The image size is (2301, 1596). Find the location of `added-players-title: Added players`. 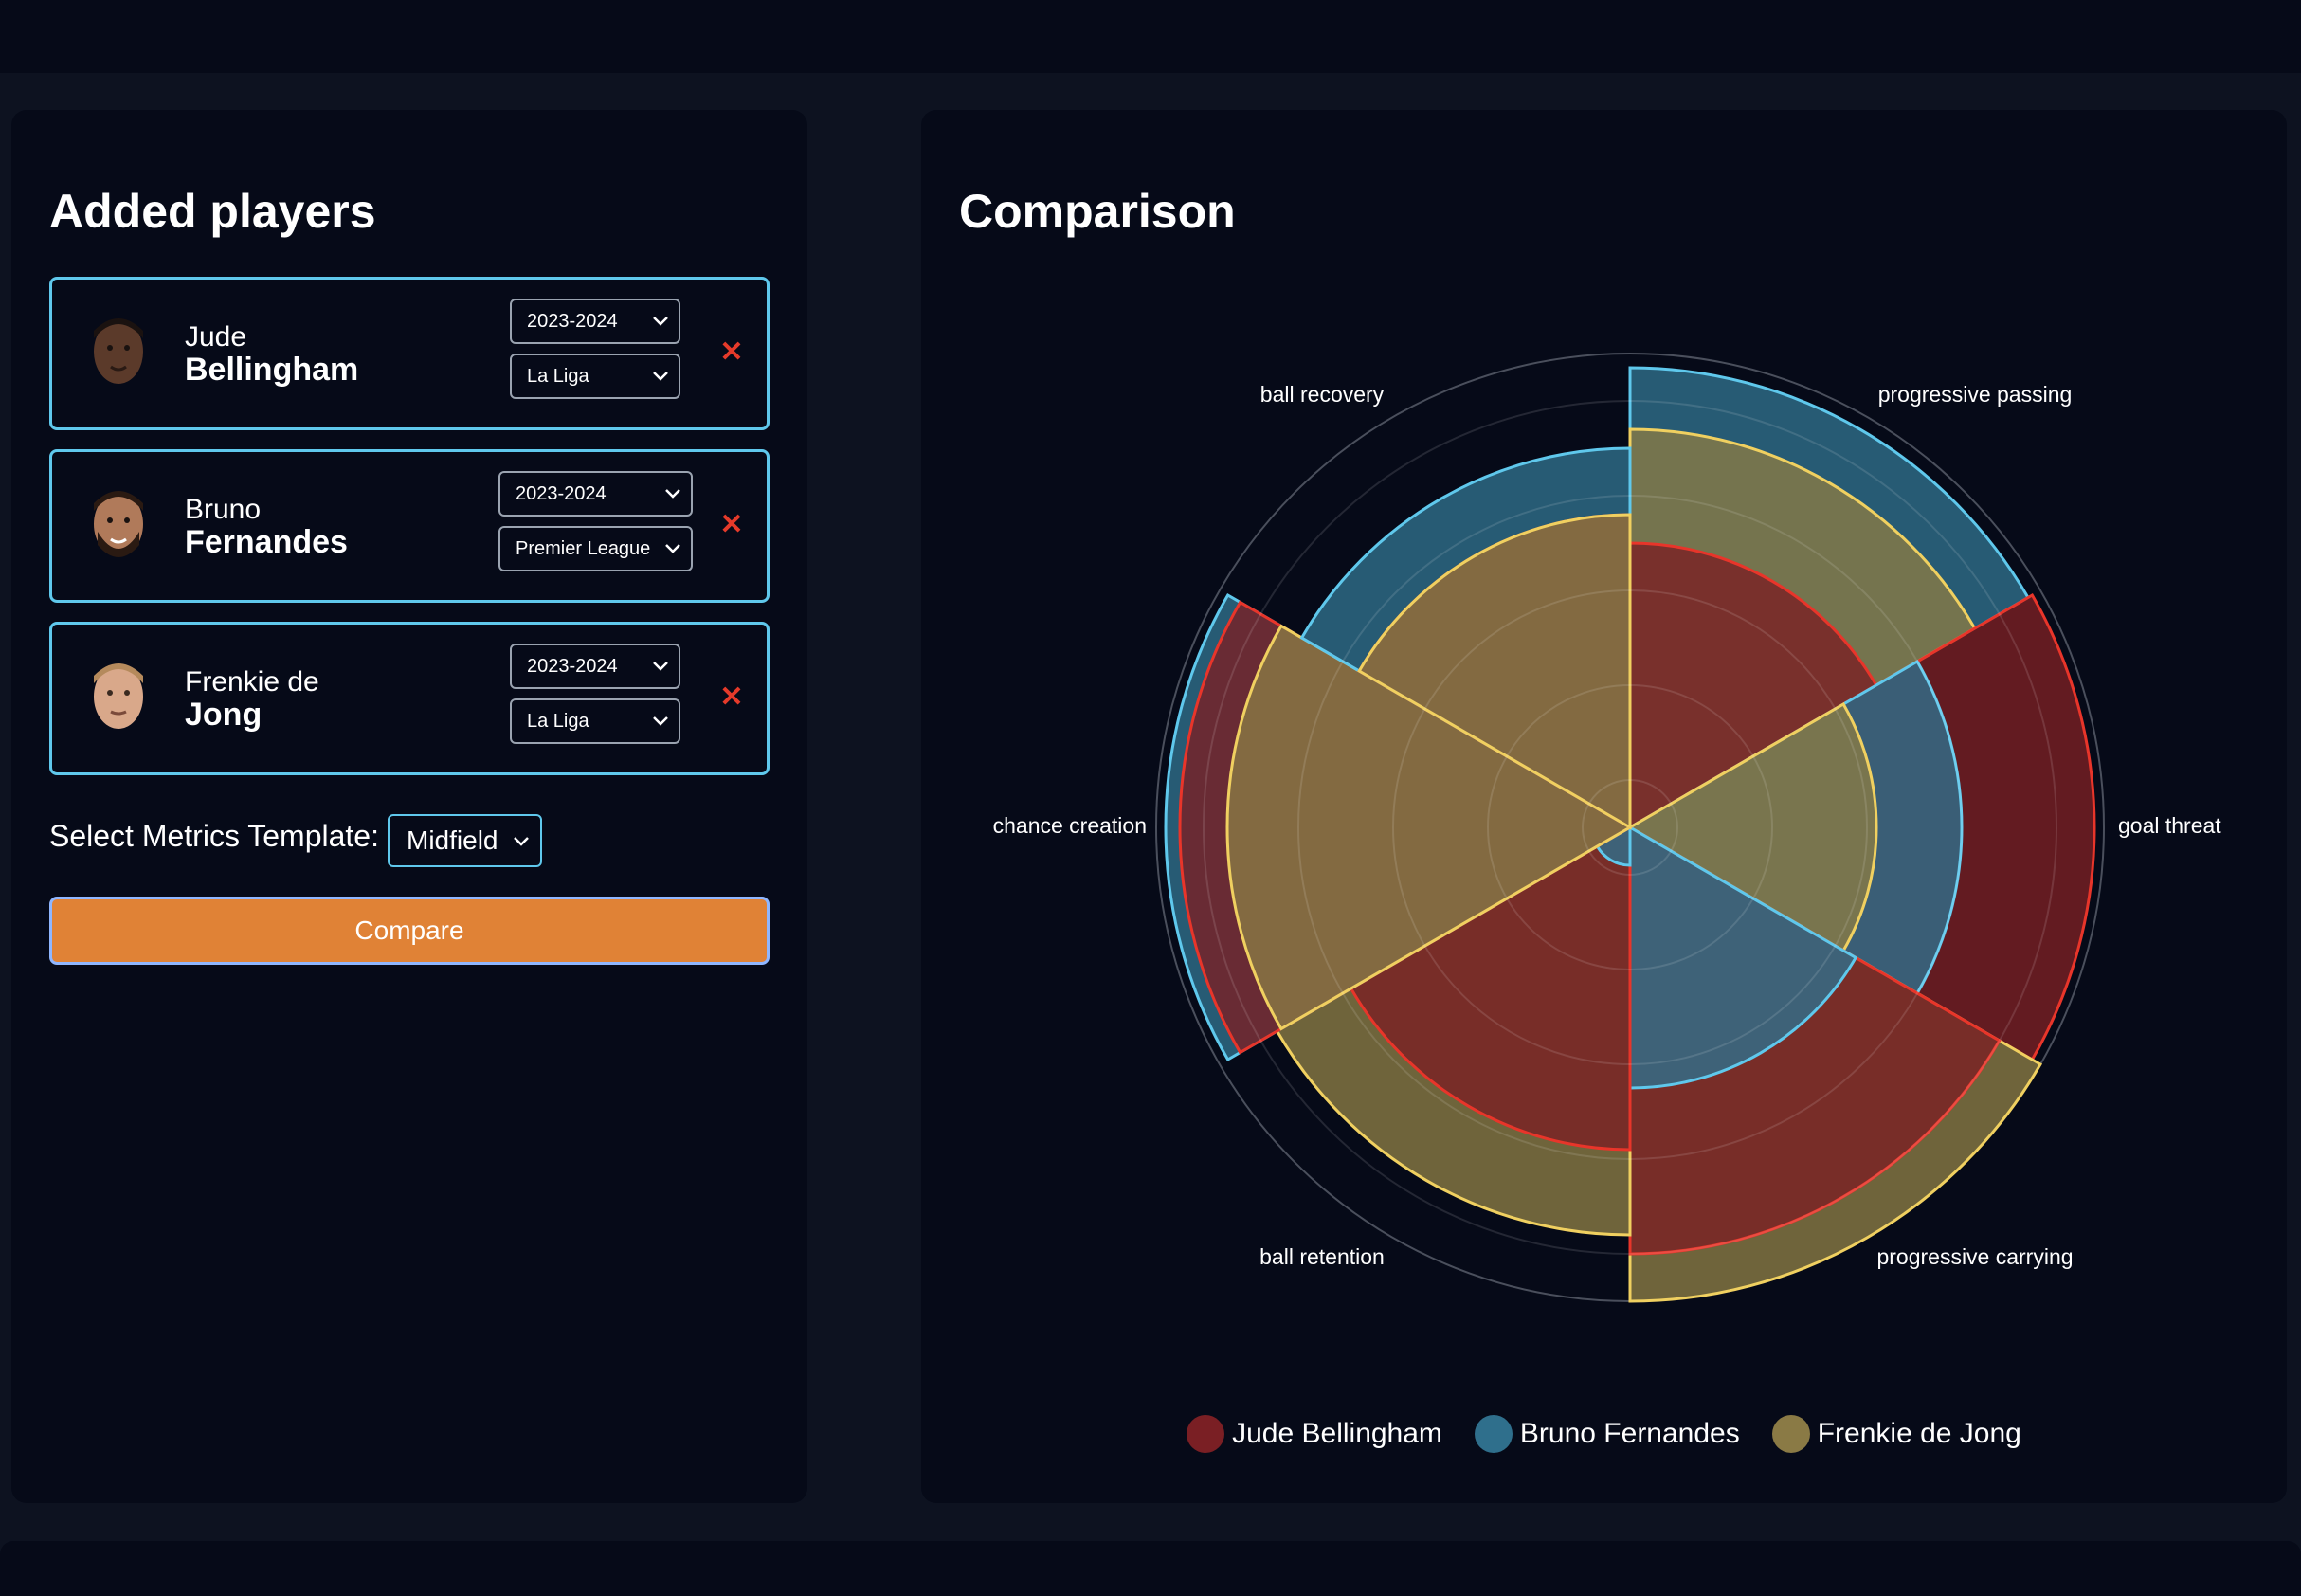

added-players-title: Added players is located at coordinates (212, 212).